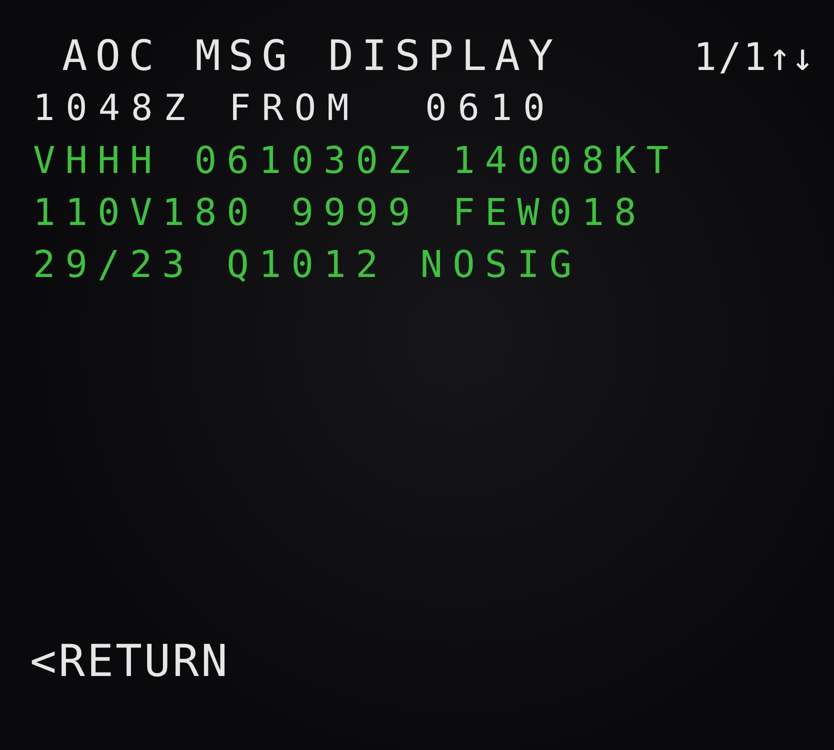 The image size is (834, 750). What do you see at coordinates (791, 57) in the screenshot?
I see `scroll-arrows: ↑↓` at bounding box center [791, 57].